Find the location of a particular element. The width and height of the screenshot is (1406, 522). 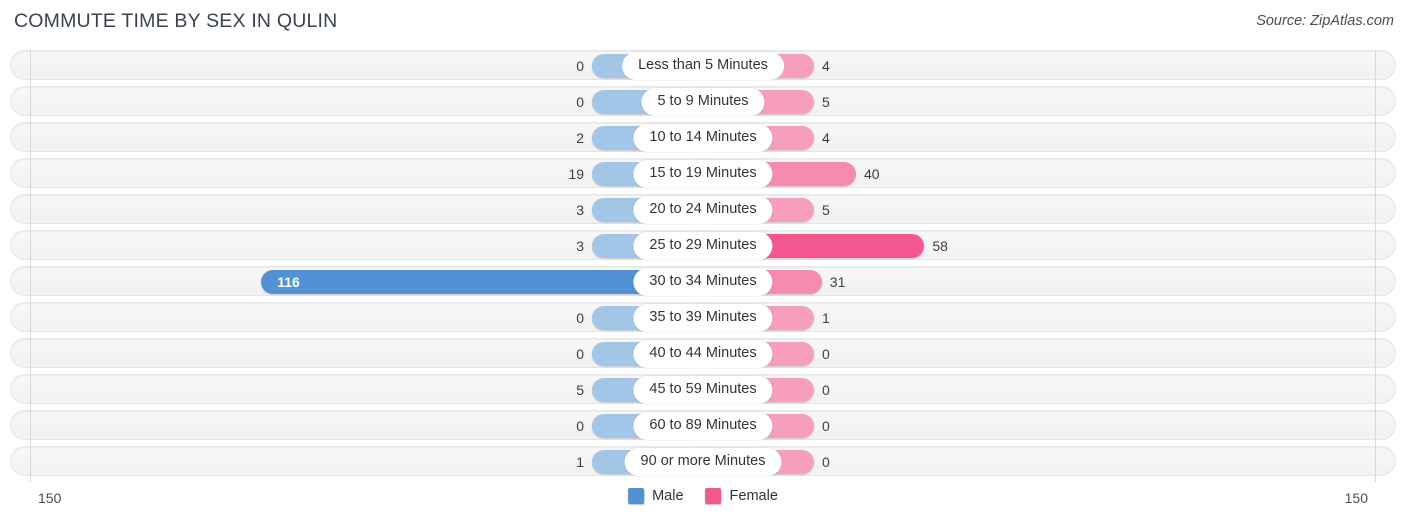

category-label: Less than 5 Minutes is located at coordinates (703, 66).